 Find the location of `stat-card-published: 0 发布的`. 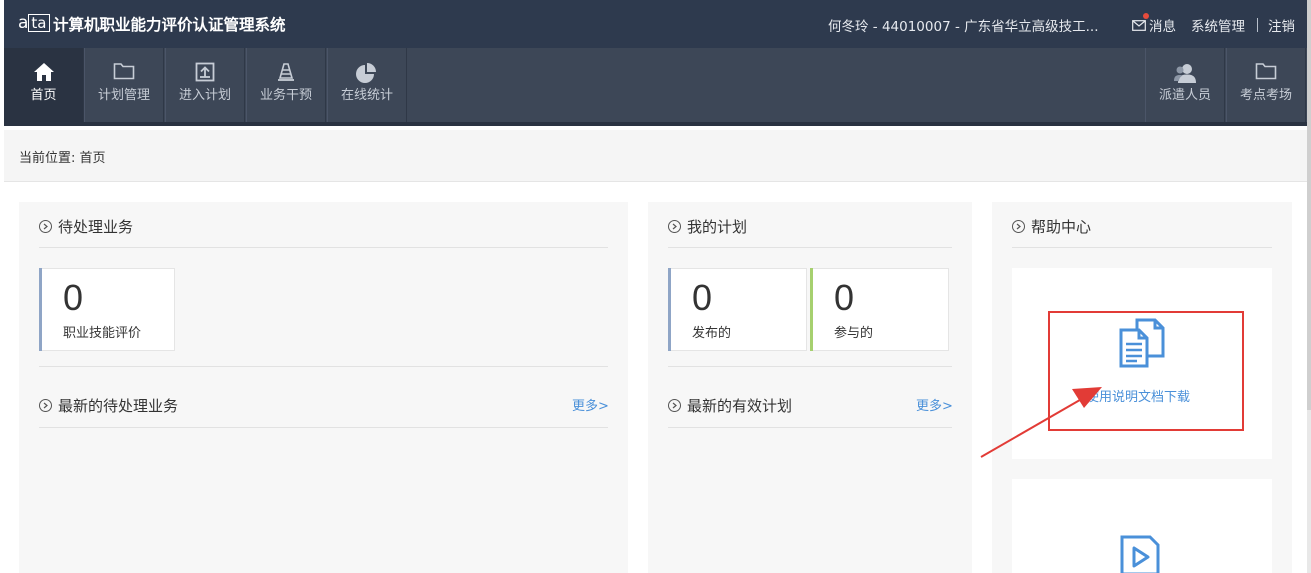

stat-card-published: 0 发布的 is located at coordinates (737, 309).